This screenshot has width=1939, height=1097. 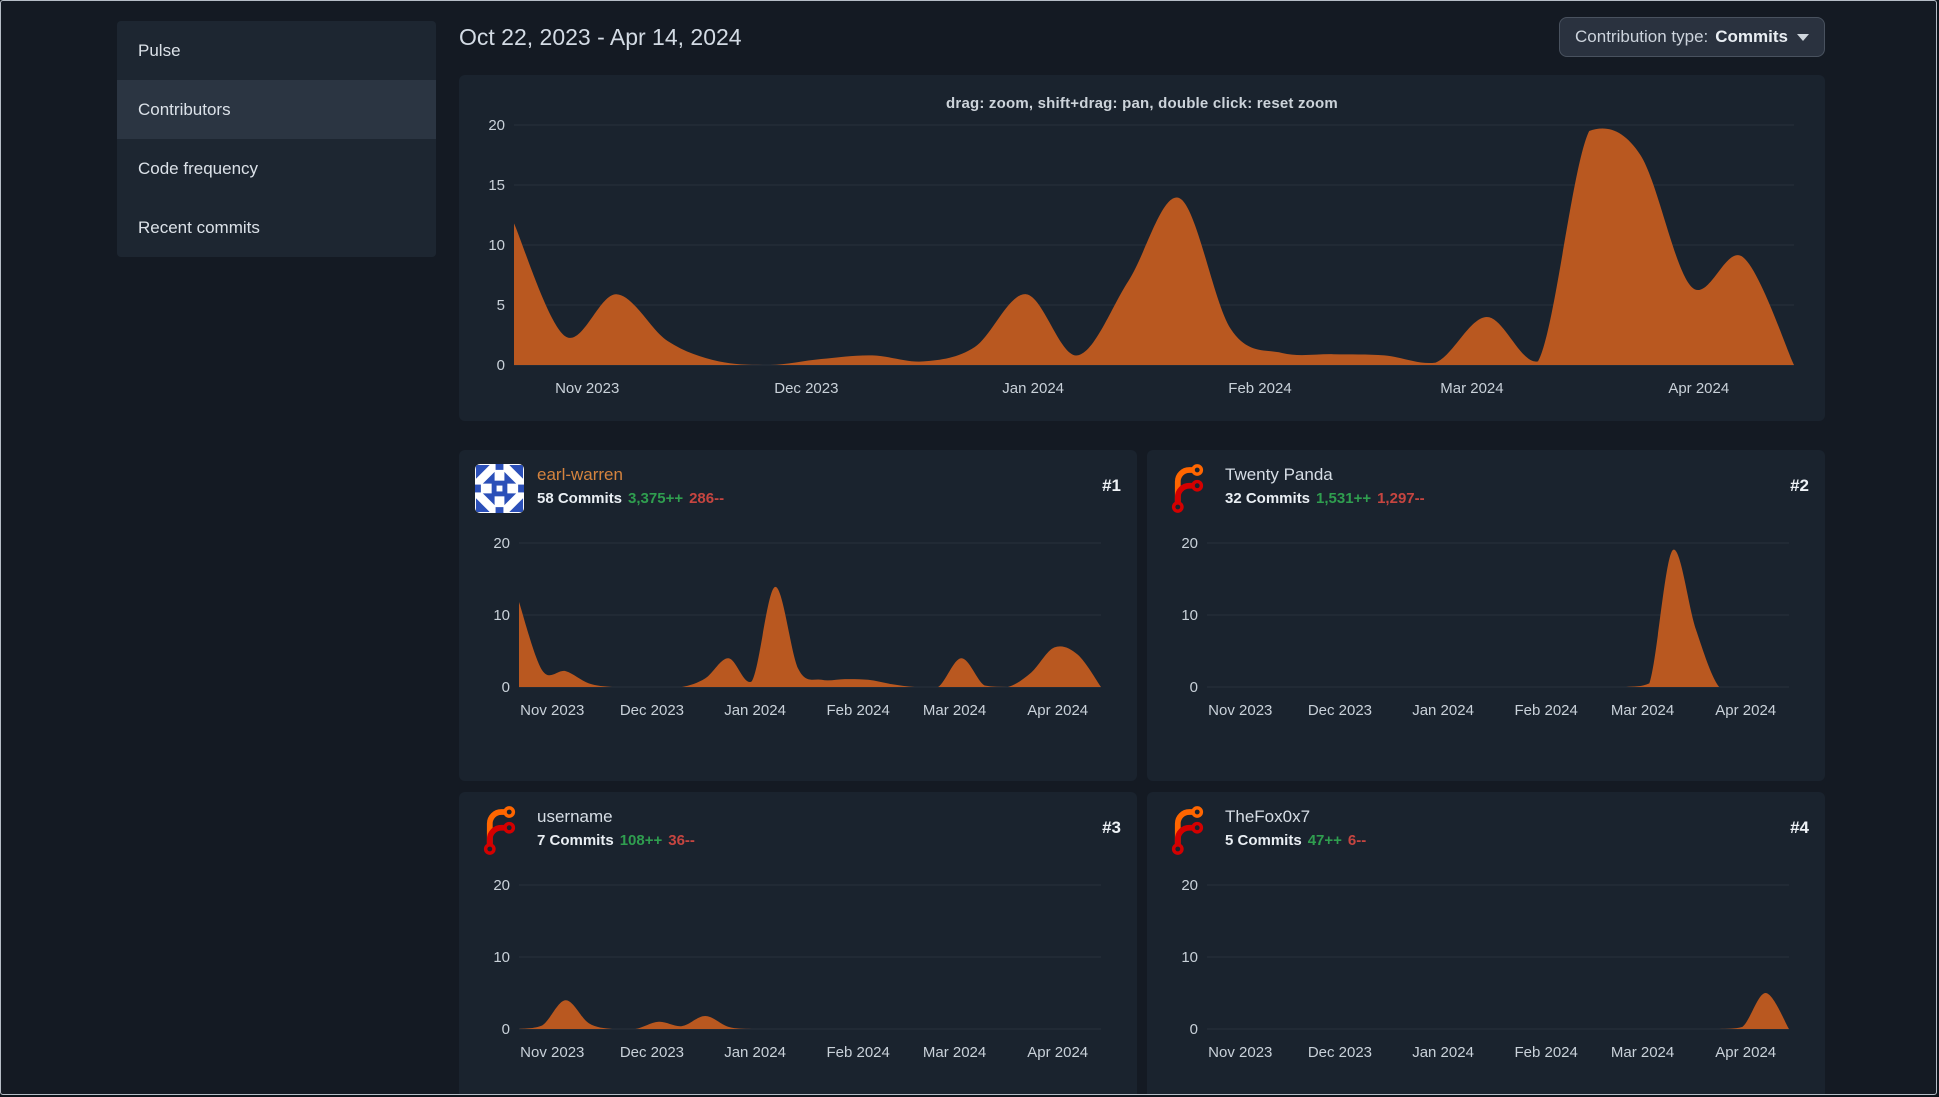 I want to click on svg-text: 5, so click(x=501, y=305).